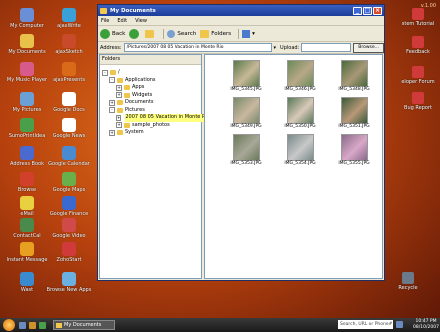  I want to click on quicklaunch-desktop-icon, so click(22, 325).